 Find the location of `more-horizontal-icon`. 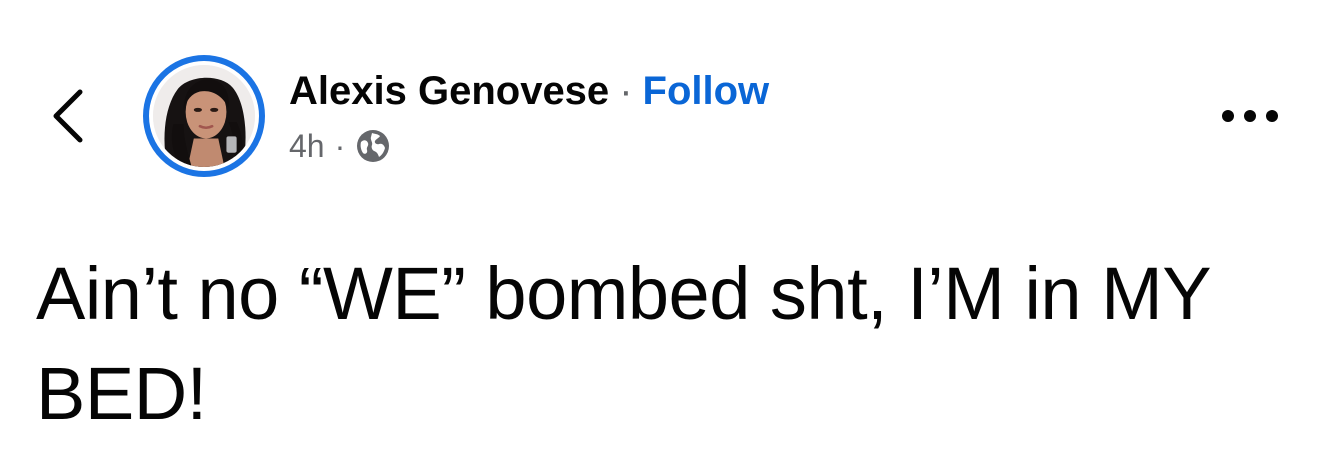

more-horizontal-icon is located at coordinates (1250, 116).